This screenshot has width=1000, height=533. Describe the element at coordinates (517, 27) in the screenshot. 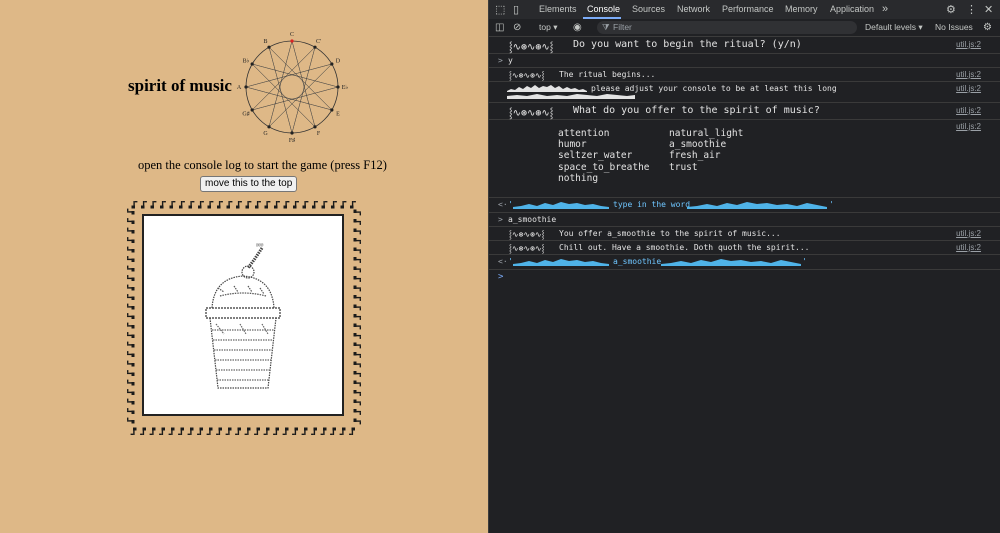

I see `clear-console-icon: ⊘` at that location.